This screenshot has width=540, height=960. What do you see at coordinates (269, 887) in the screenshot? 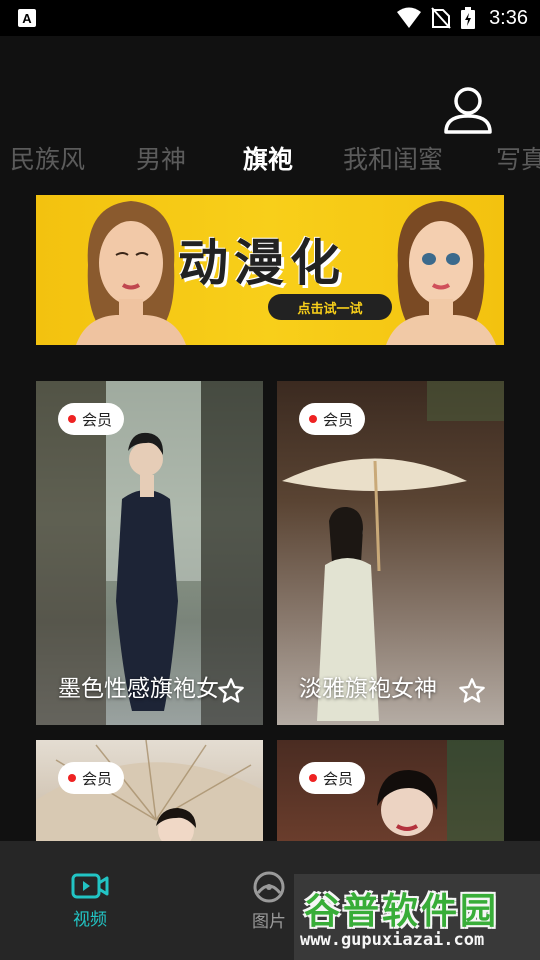
I see `image-icon` at bounding box center [269, 887].